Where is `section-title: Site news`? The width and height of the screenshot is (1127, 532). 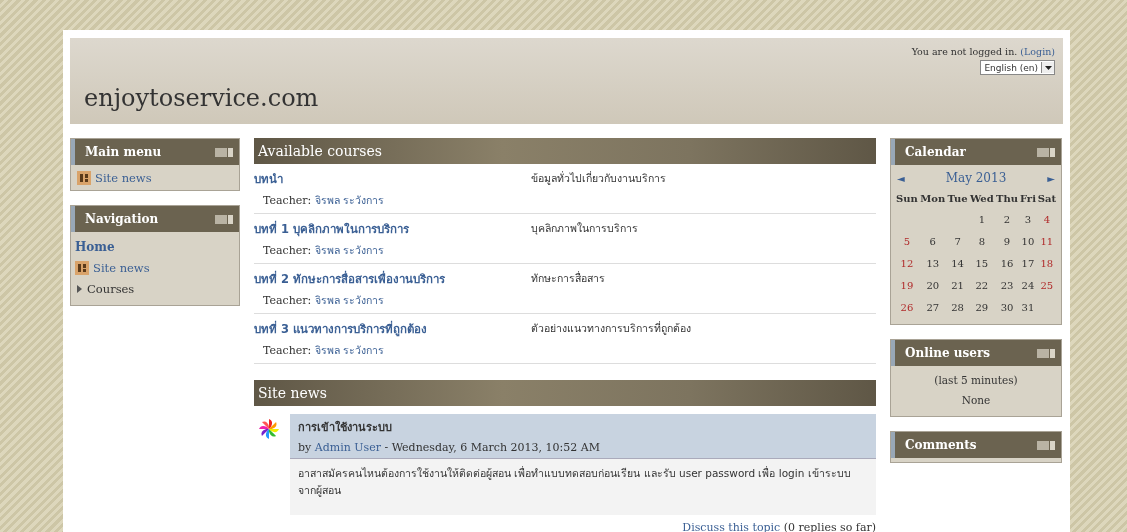
section-title: Site news is located at coordinates (292, 393).